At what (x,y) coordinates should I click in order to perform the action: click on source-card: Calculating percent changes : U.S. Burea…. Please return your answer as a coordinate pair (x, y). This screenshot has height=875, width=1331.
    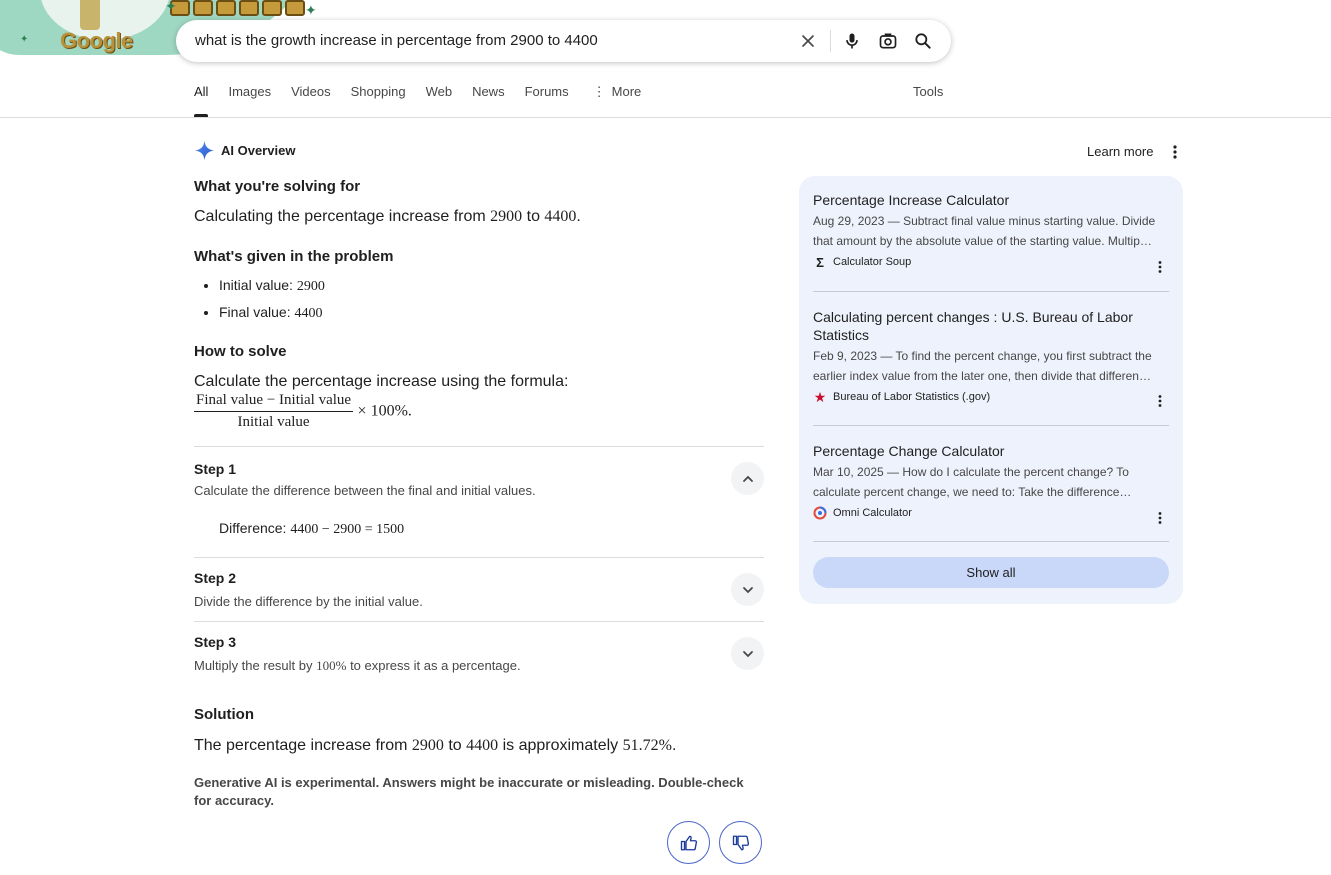
    Looking at the image, I should click on (991, 357).